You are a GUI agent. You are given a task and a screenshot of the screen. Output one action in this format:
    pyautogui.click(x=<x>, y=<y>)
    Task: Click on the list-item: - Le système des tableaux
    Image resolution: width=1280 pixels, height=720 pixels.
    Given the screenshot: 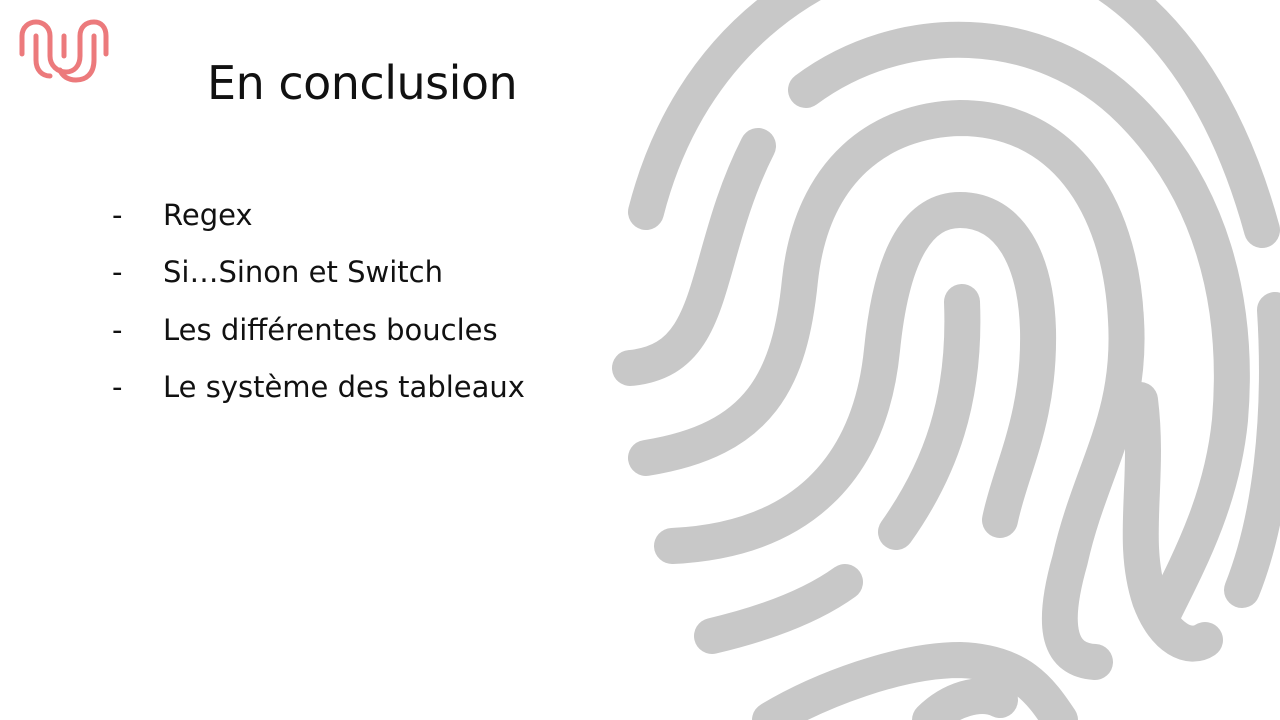 What is the action you would take?
    pyautogui.click(x=318, y=388)
    